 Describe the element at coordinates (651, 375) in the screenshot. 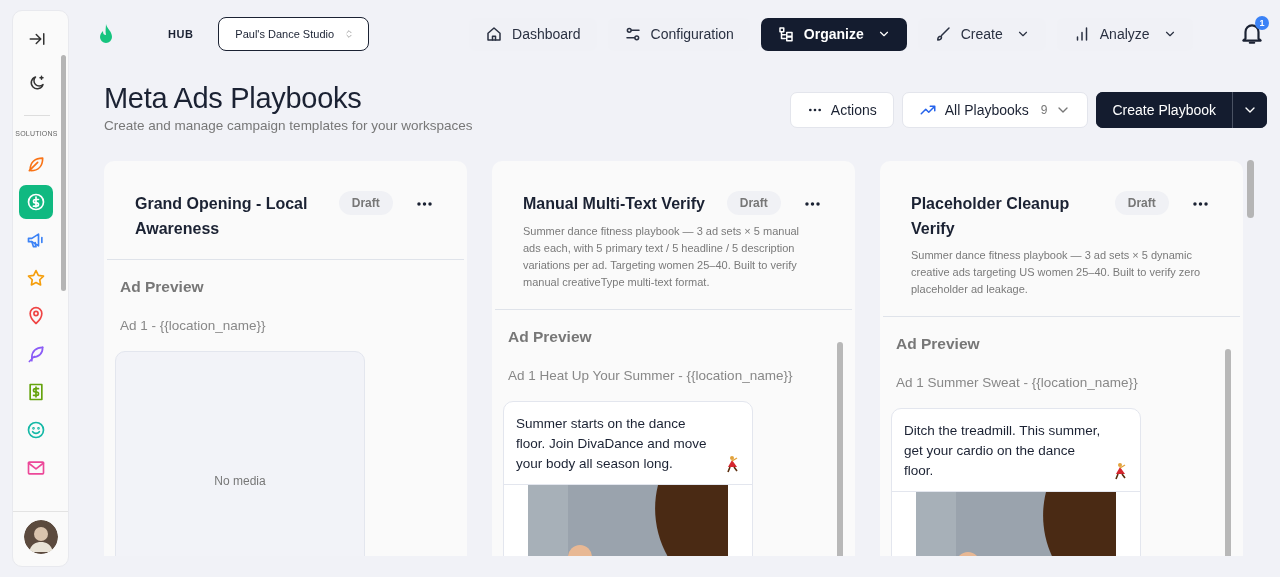

I see `ad-title: Ad 1 Heat Up Your Summer - {{location_name}}` at that location.